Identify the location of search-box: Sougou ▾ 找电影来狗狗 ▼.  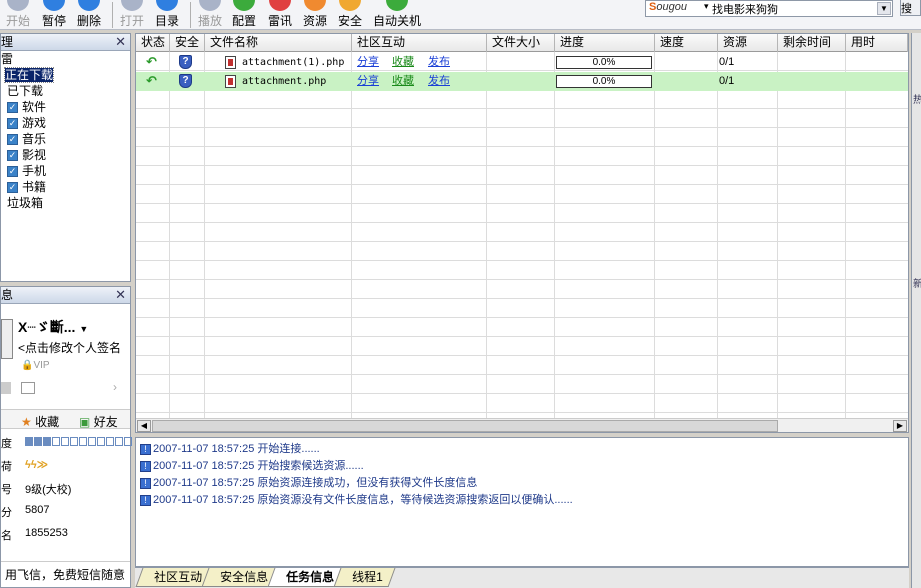
(769, 8).